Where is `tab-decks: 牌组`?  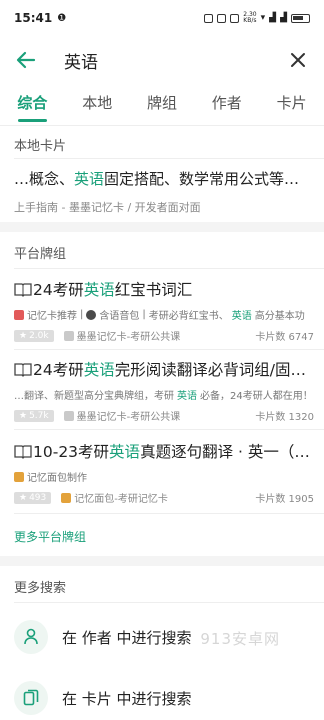
tab-decks: 牌组 is located at coordinates (162, 105).